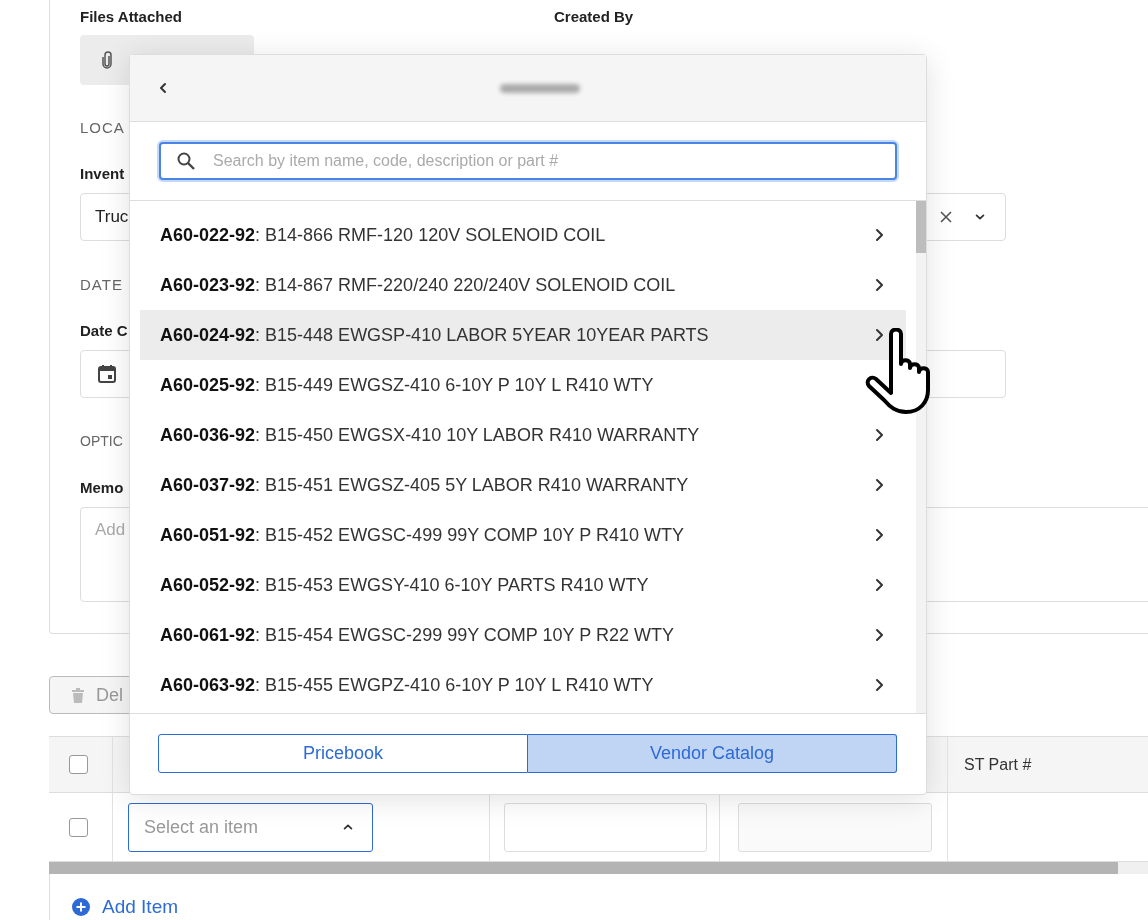  What do you see at coordinates (101, 441) in the screenshot?
I see `section-heading: OPTIC` at bounding box center [101, 441].